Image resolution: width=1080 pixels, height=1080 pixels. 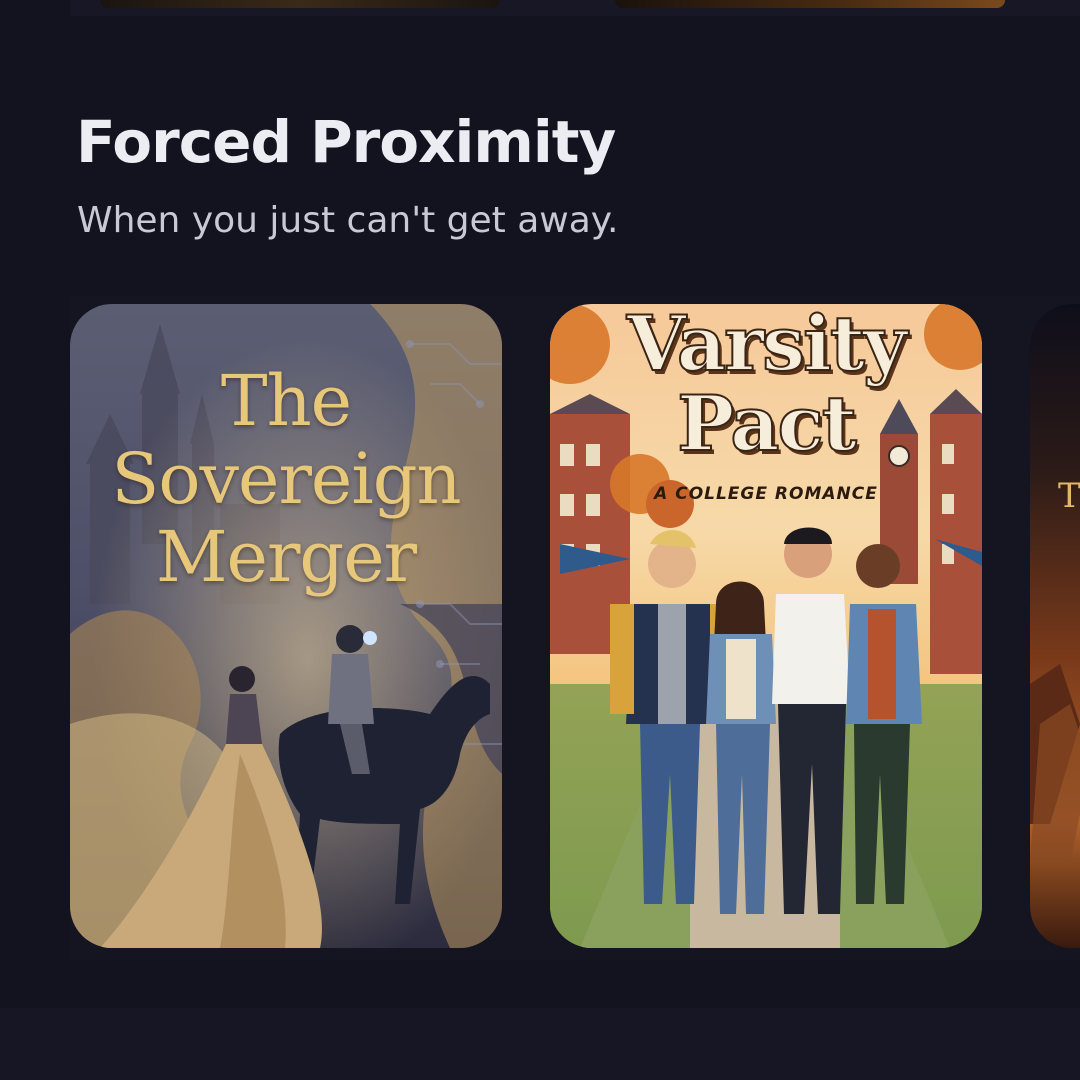 What do you see at coordinates (767, 386) in the screenshot?
I see `book-title: Varsity Pact` at bounding box center [767, 386].